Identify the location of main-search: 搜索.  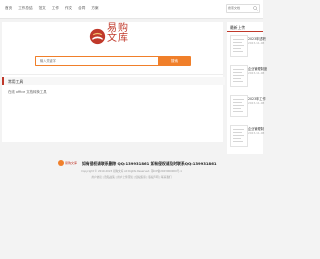
(113, 61).